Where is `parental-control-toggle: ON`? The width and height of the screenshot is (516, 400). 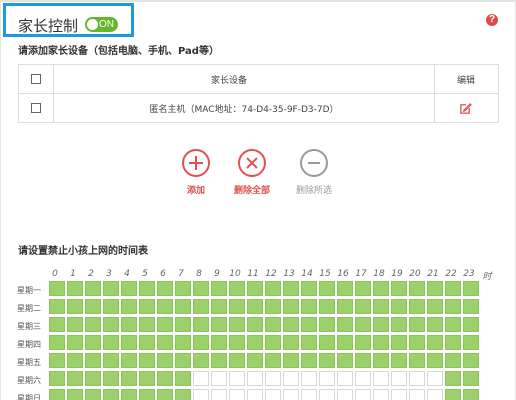
parental-control-toggle: ON is located at coordinates (101, 24).